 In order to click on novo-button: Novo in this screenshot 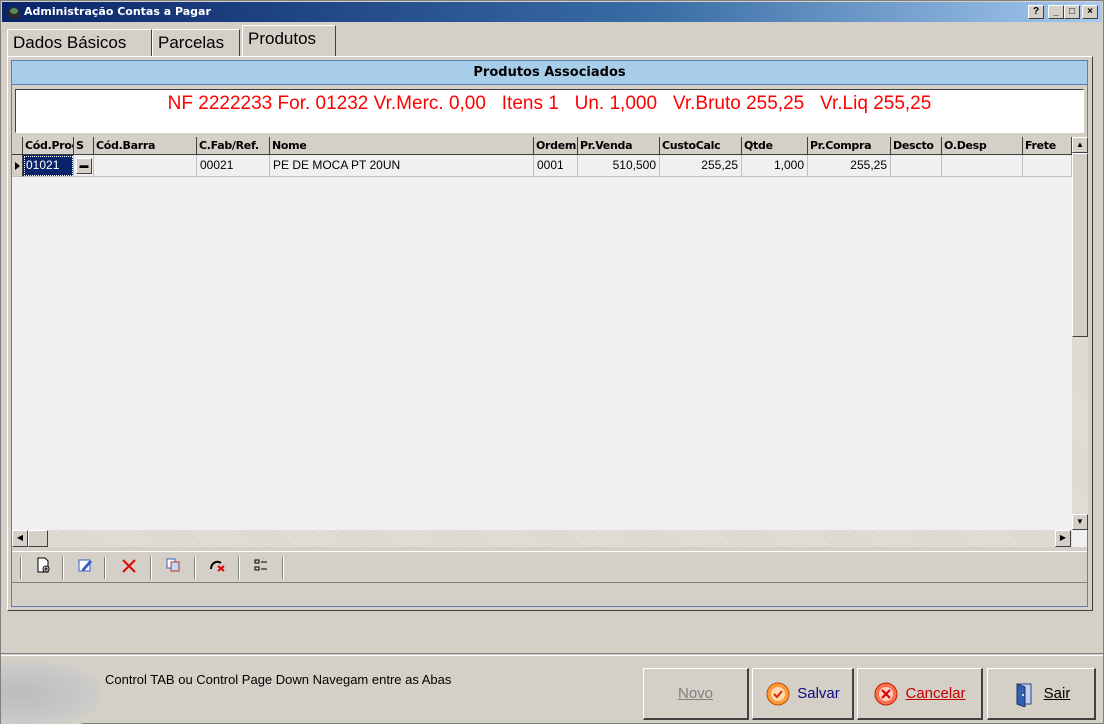, I will do `click(696, 694)`.